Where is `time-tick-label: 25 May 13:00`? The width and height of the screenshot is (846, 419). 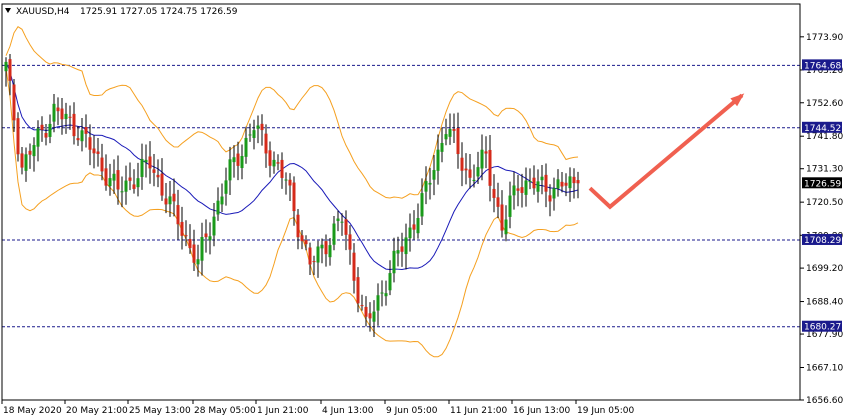
time-tick-label: 25 May 13:00 is located at coordinates (160, 411).